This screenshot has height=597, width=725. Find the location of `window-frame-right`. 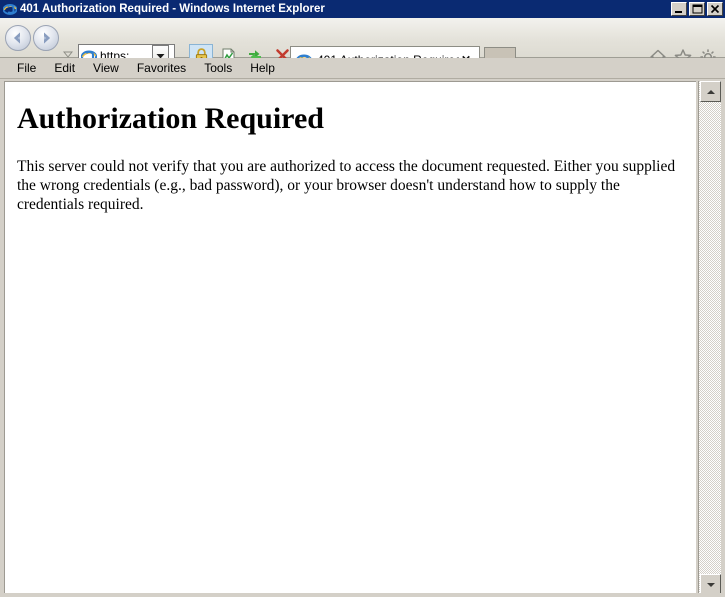

window-frame-right is located at coordinates (723, 338).